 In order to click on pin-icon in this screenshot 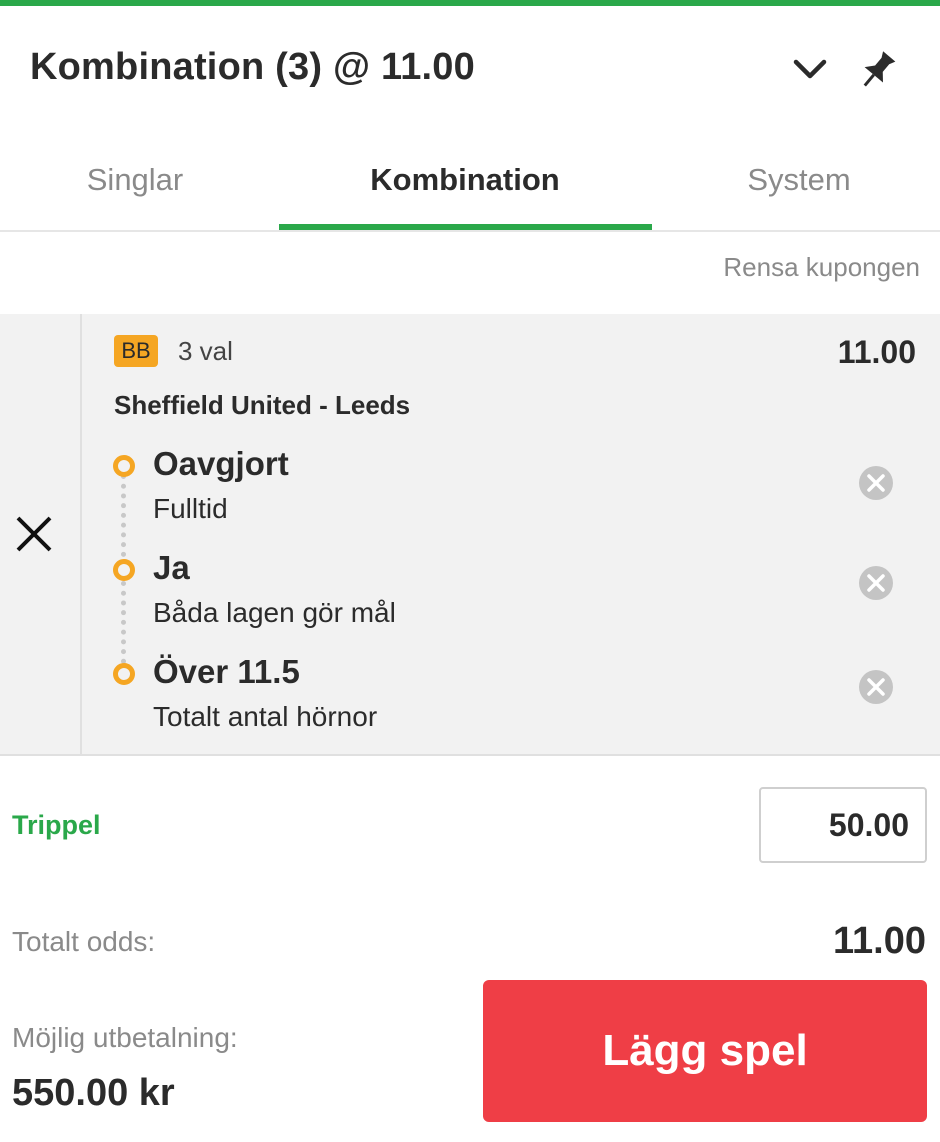, I will do `click(877, 71)`.